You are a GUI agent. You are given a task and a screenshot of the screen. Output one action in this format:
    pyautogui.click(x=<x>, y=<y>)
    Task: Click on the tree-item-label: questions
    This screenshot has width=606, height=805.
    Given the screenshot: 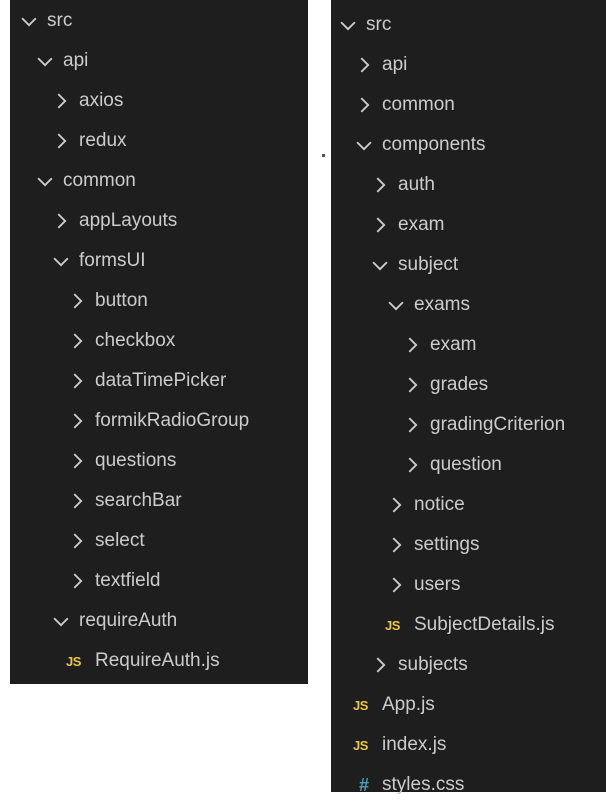 What is the action you would take?
    pyautogui.click(x=136, y=460)
    